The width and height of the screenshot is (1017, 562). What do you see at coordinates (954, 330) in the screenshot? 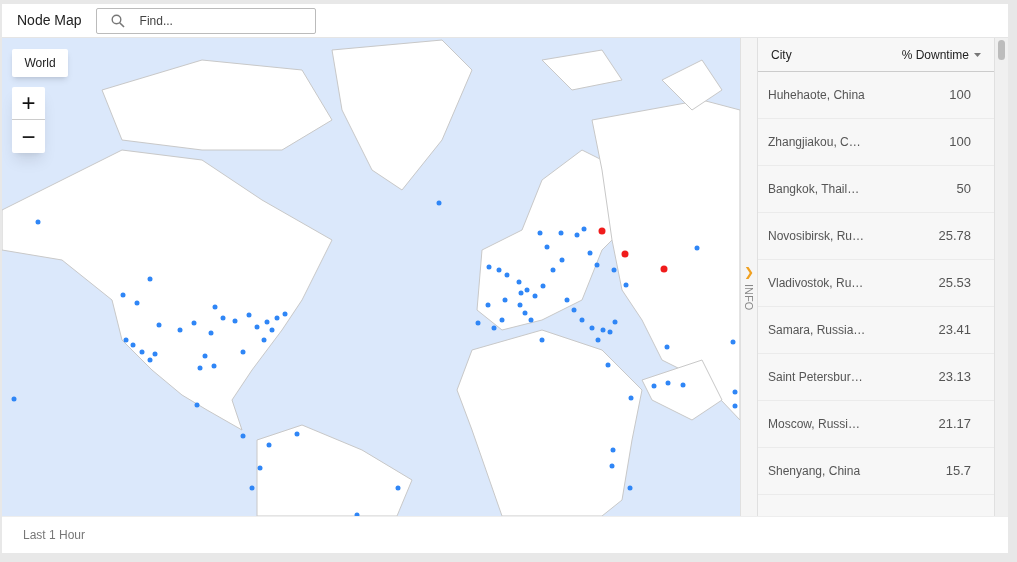
I see `downtime-cell-text: 23.41` at bounding box center [954, 330].